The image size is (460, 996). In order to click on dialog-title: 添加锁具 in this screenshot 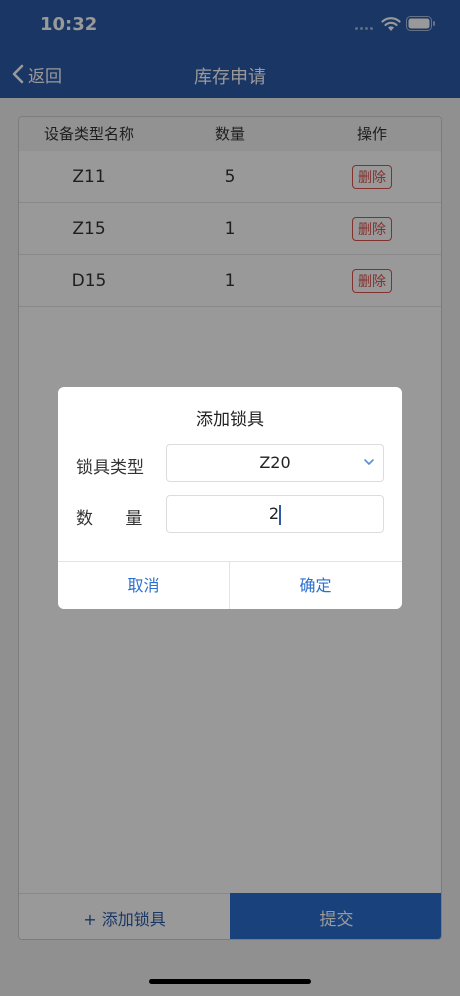, I will do `click(230, 420)`.